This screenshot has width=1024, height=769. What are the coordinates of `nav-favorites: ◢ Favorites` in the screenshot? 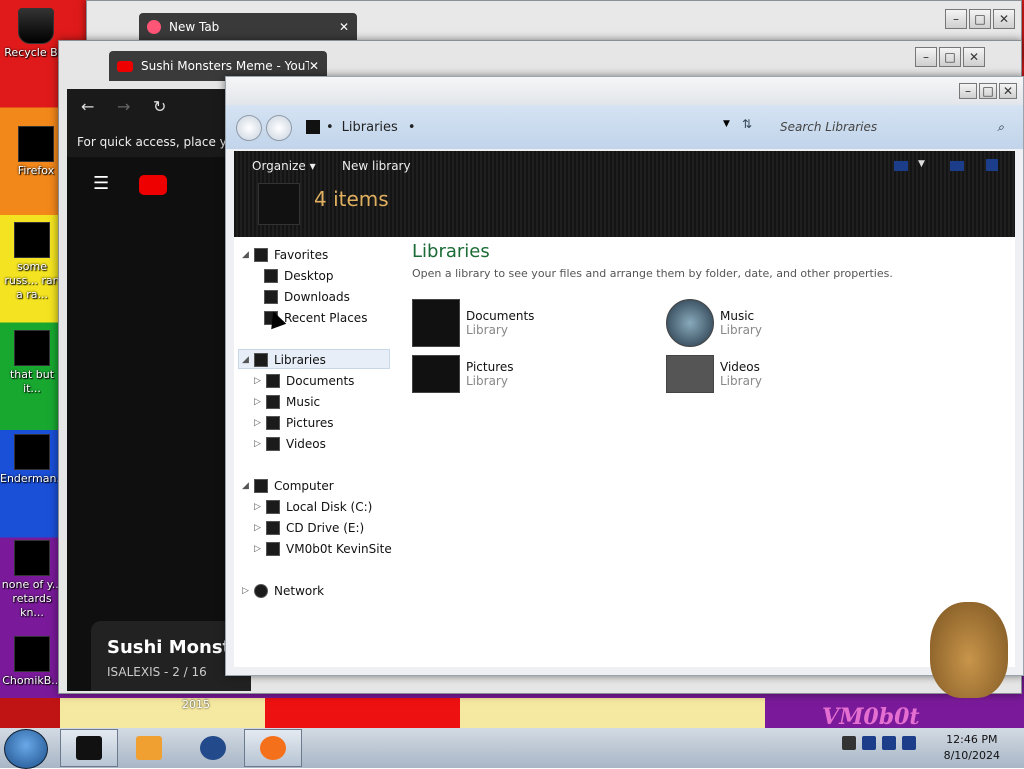 It's located at (285, 255).